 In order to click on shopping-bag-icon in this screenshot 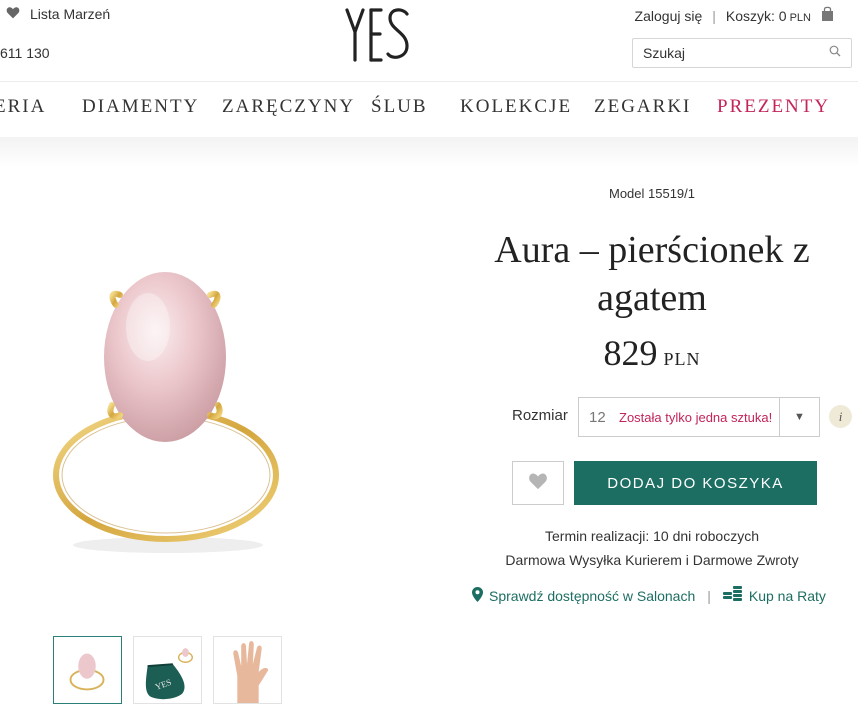, I will do `click(827, 15)`.